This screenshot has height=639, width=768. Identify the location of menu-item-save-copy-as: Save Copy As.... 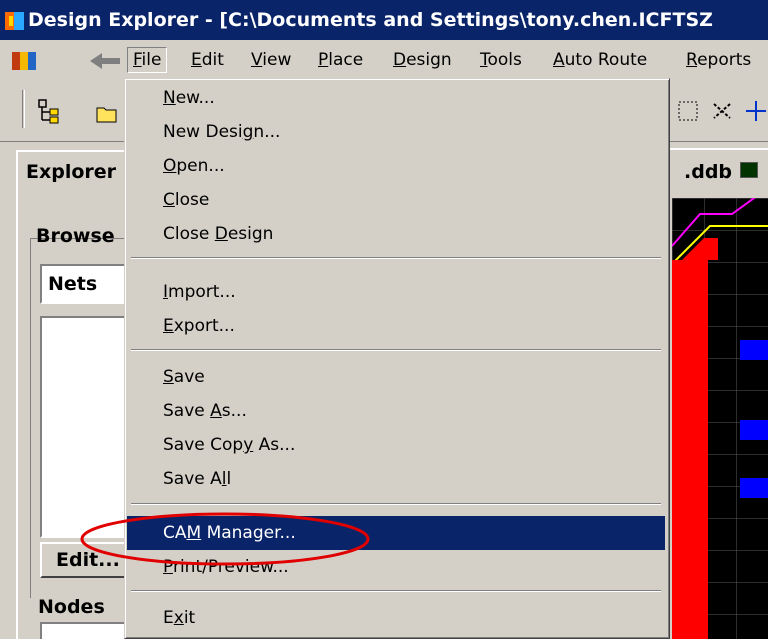
(396, 445).